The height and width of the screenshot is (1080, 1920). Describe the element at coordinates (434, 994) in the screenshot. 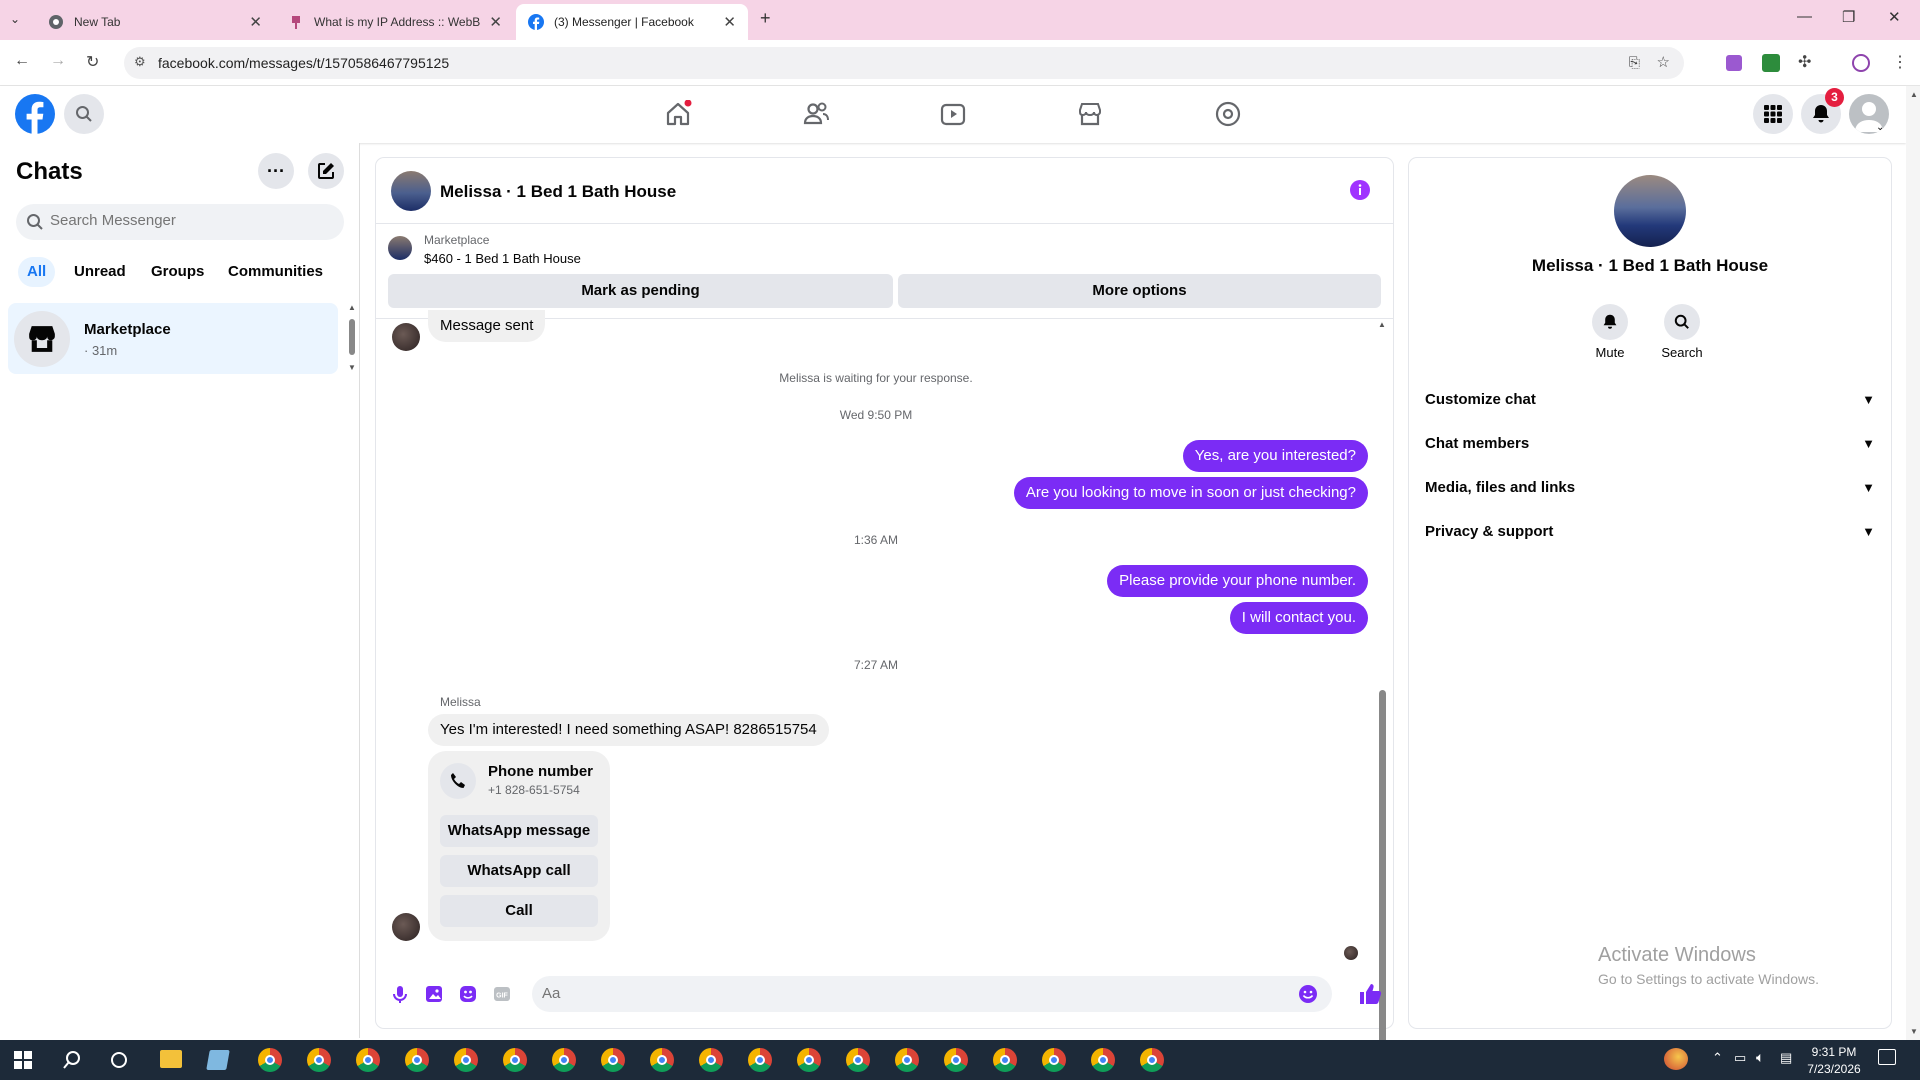

I see `photo-icon` at that location.